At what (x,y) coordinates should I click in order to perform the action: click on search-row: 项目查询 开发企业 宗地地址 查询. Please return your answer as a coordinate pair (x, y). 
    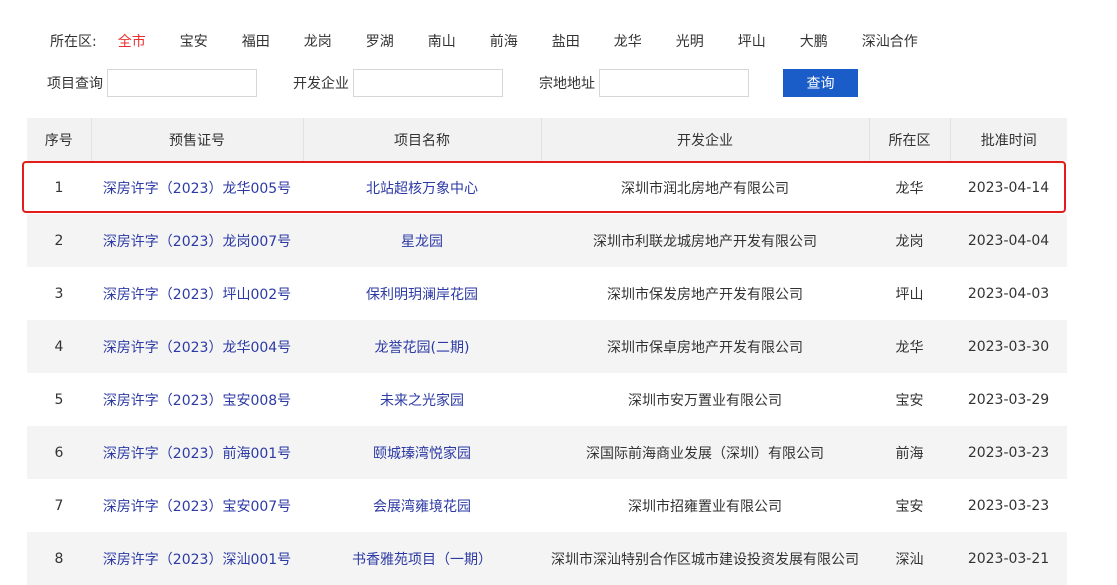
    Looking at the image, I should click on (452, 83).